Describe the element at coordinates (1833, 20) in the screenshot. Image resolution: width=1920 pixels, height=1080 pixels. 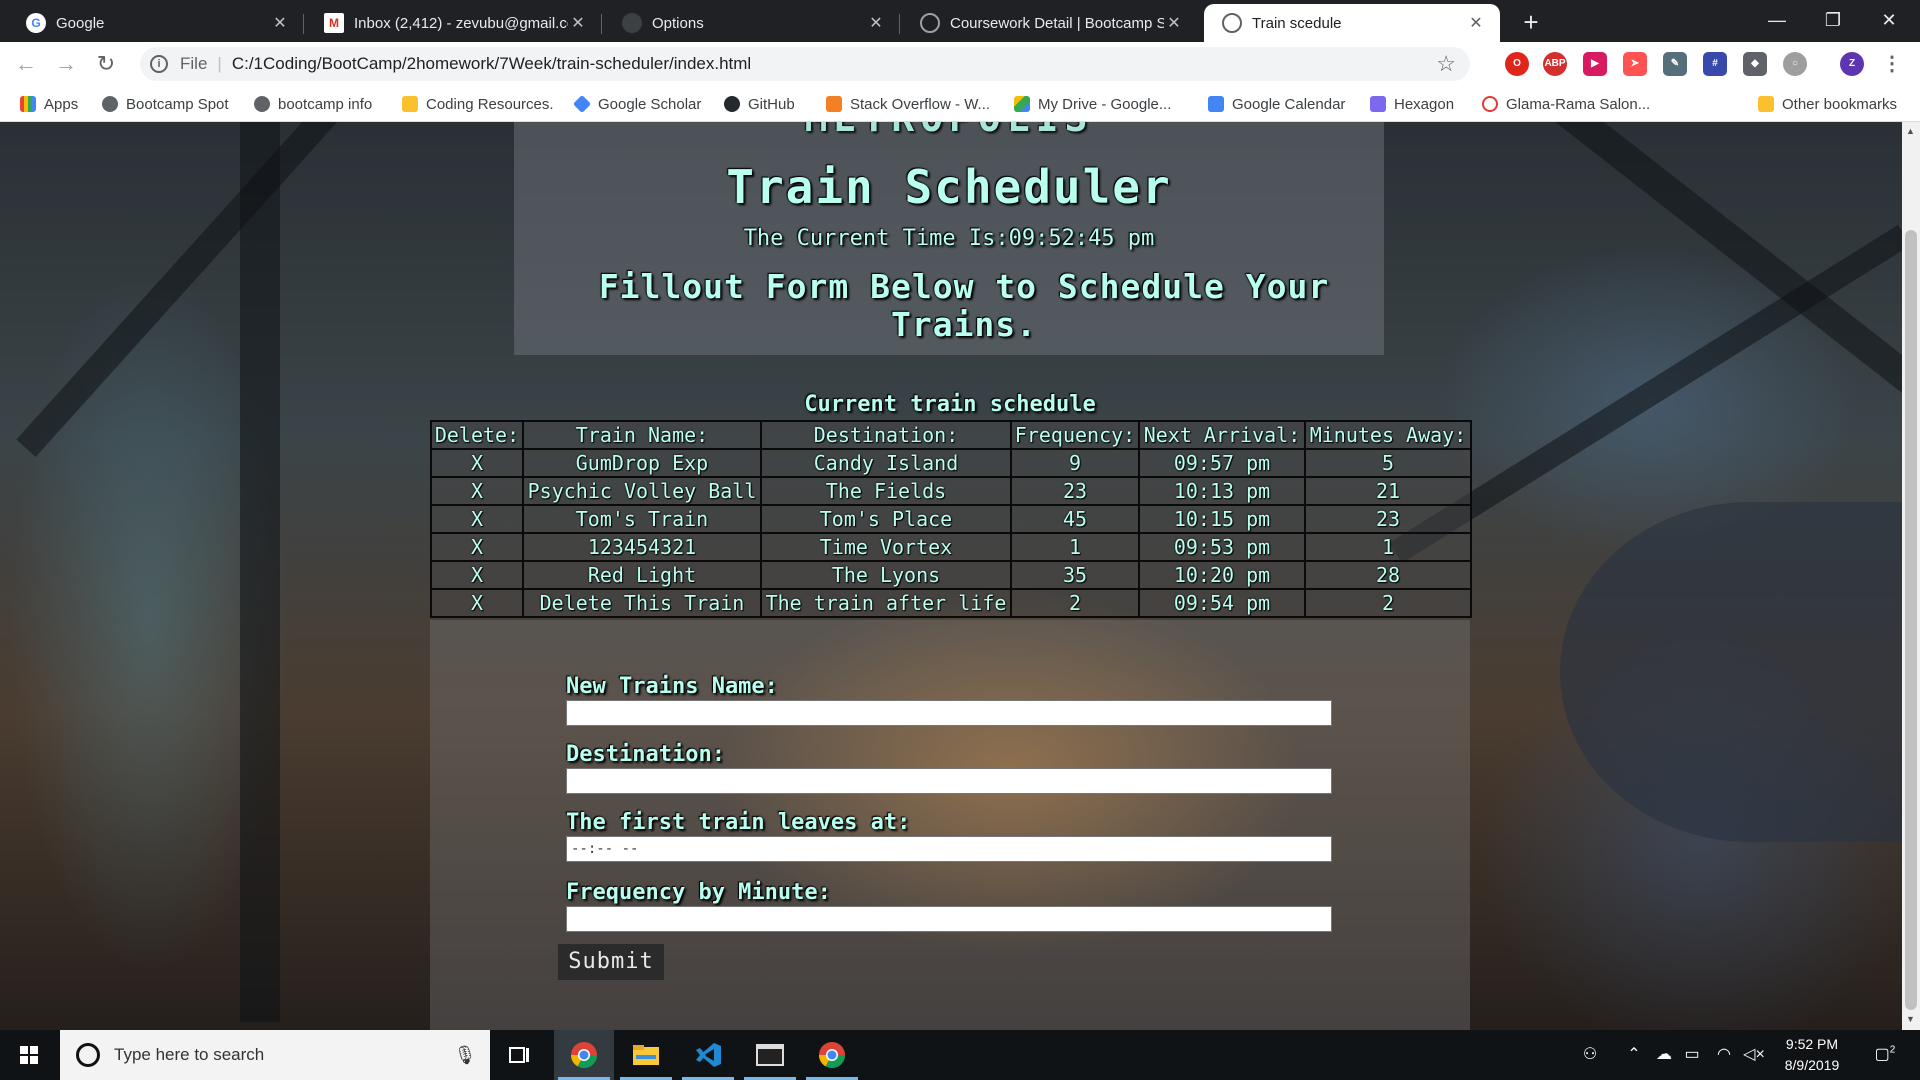
I see `restore-button: ❐` at that location.